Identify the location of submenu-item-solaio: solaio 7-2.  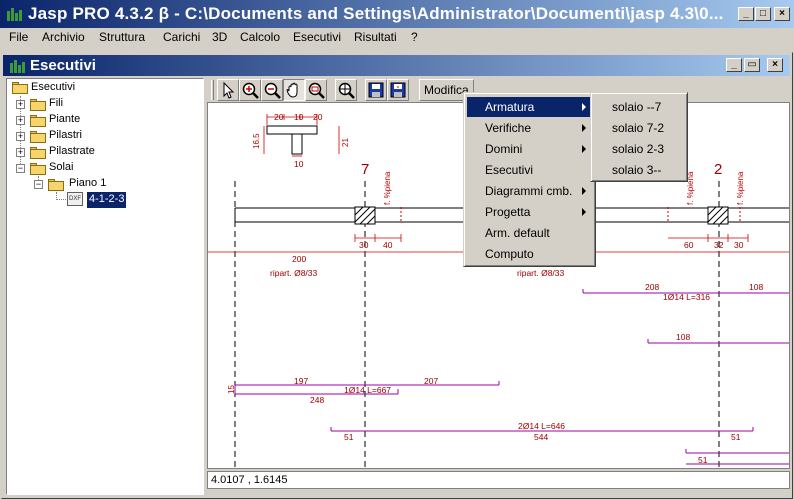
(640, 128).